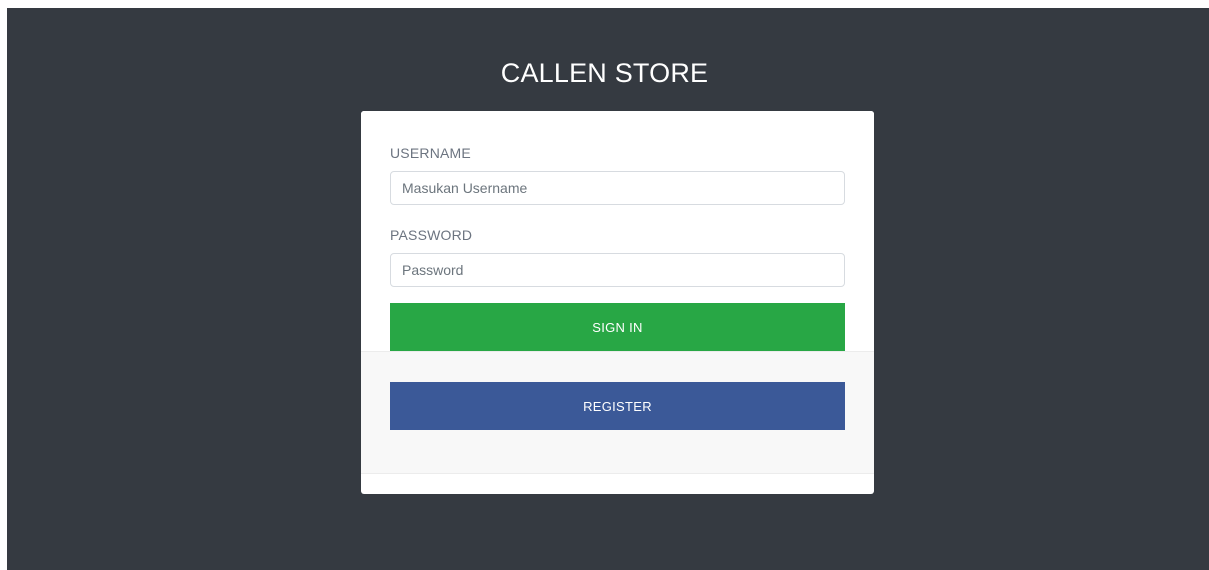  I want to click on username-label: USERNAME, so click(430, 153).